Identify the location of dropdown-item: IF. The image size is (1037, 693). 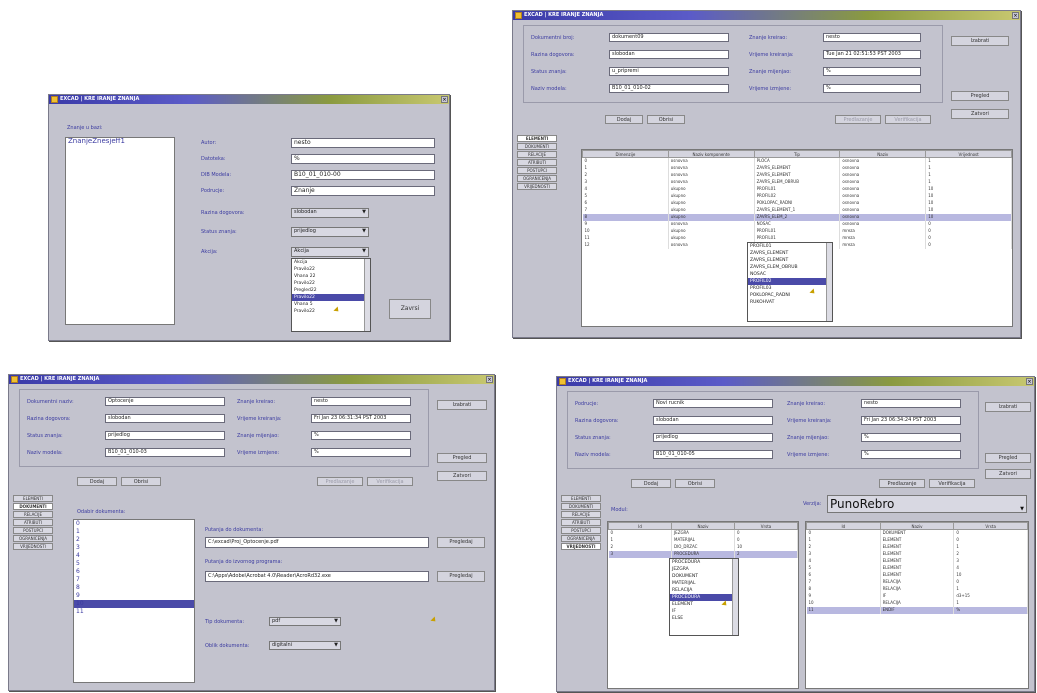
(704, 611).